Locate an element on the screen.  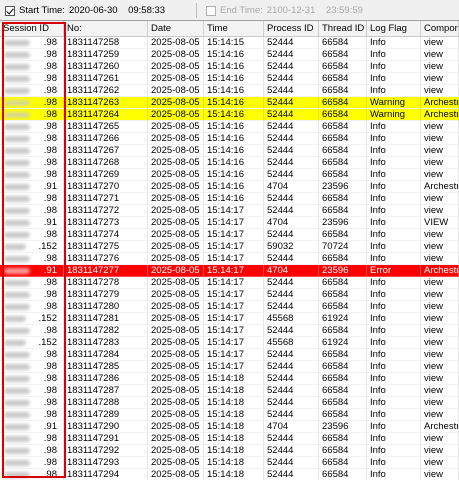
no-cell: 1831147267 is located at coordinates (106, 151).